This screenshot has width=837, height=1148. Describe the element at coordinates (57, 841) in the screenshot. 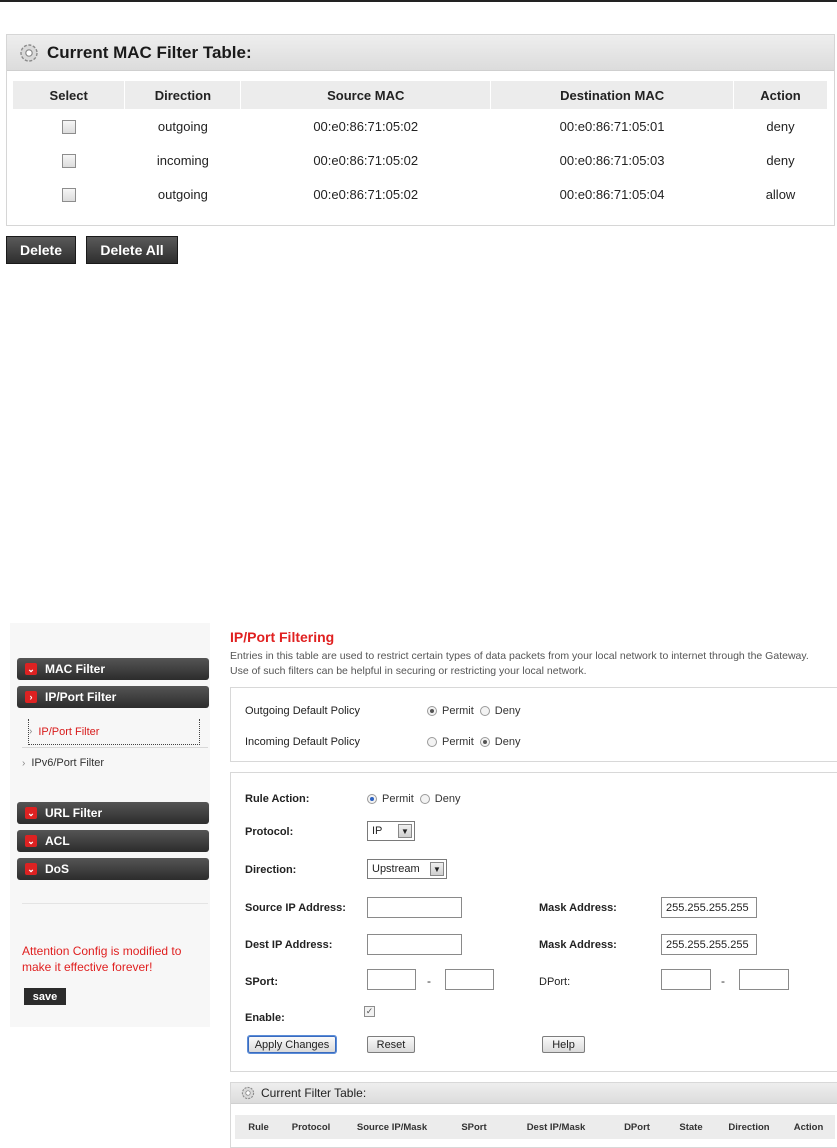

I see `sidebar-item-label: ACL` at that location.